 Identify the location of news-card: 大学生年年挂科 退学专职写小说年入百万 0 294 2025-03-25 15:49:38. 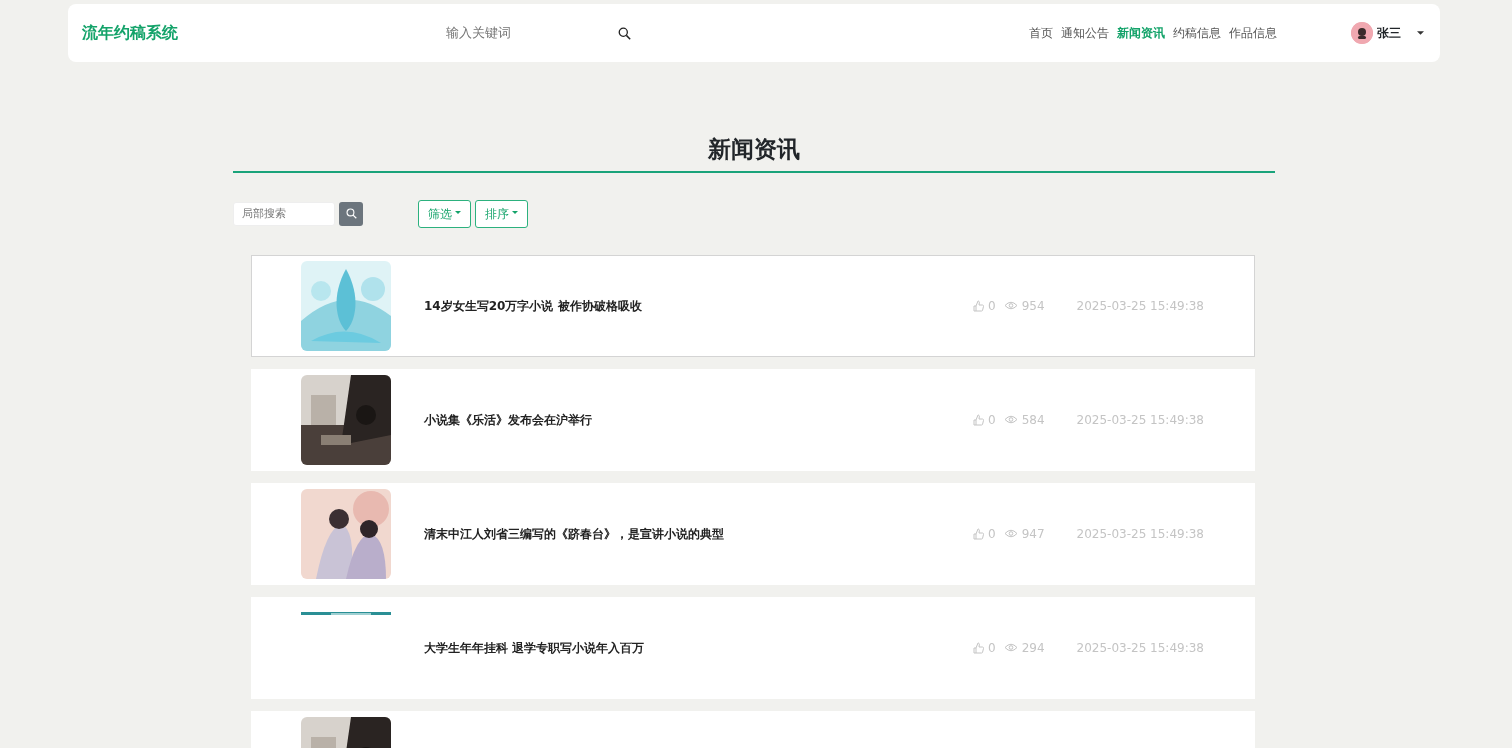
(753, 647).